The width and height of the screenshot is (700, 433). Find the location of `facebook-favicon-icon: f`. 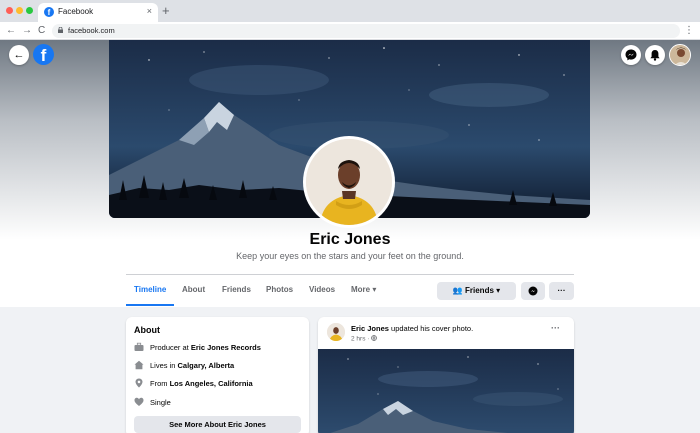

facebook-favicon-icon: f is located at coordinates (49, 12).